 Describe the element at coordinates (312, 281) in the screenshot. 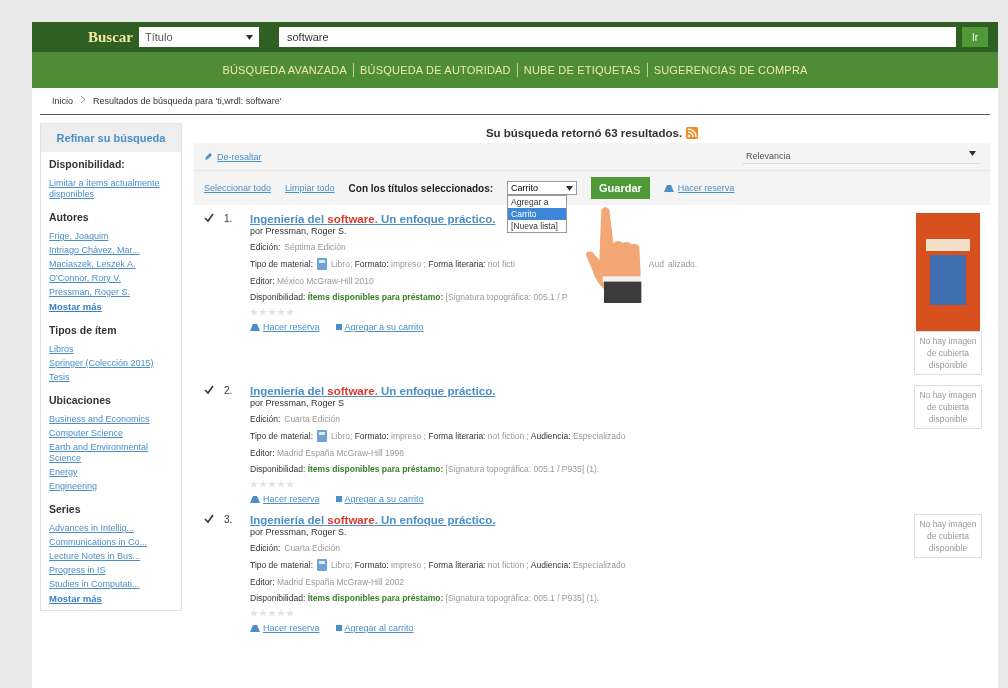

I see `publisher-text: Editor: México McGraw-Hill 2010` at that location.